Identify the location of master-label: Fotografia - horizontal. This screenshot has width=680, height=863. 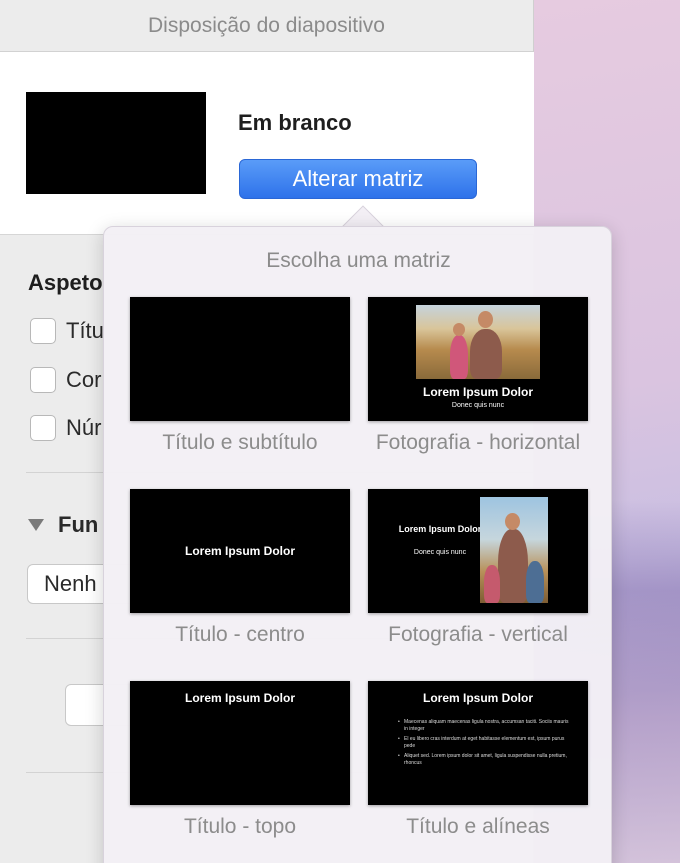
(478, 442).